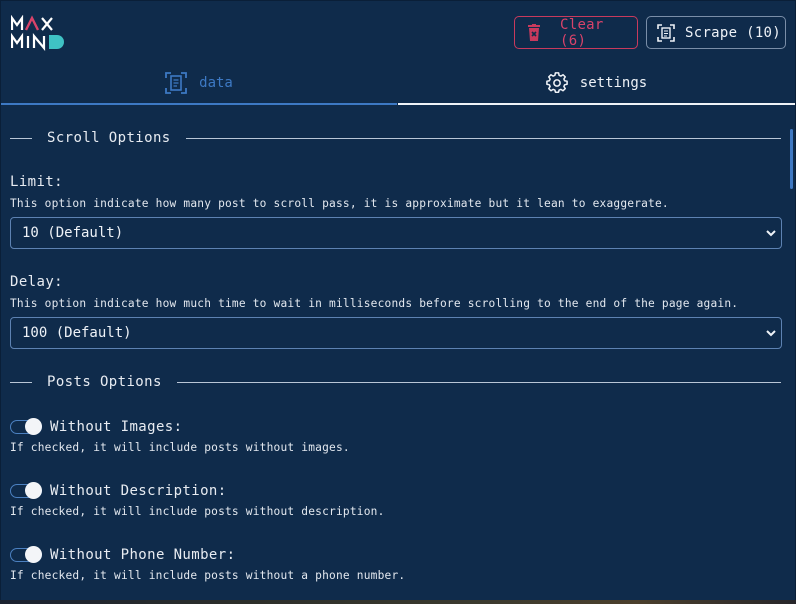  I want to click on without-images-toggle, so click(26, 426).